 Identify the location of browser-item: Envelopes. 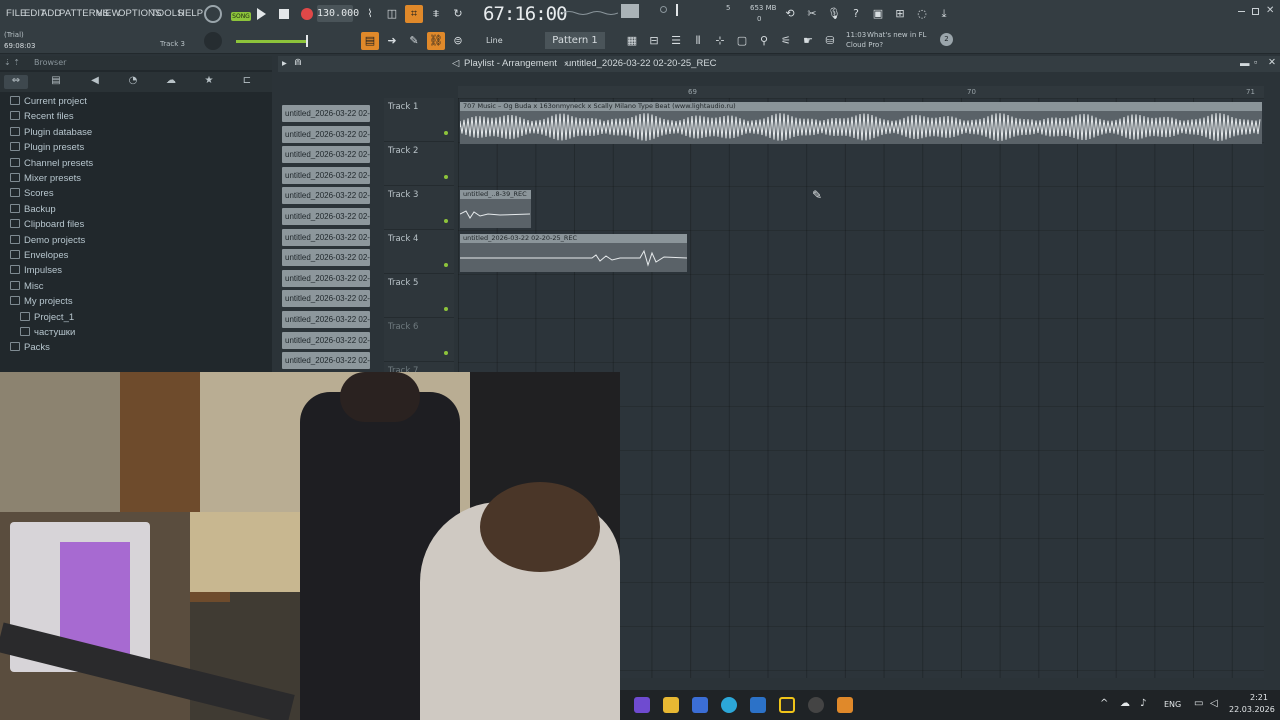
(39, 257).